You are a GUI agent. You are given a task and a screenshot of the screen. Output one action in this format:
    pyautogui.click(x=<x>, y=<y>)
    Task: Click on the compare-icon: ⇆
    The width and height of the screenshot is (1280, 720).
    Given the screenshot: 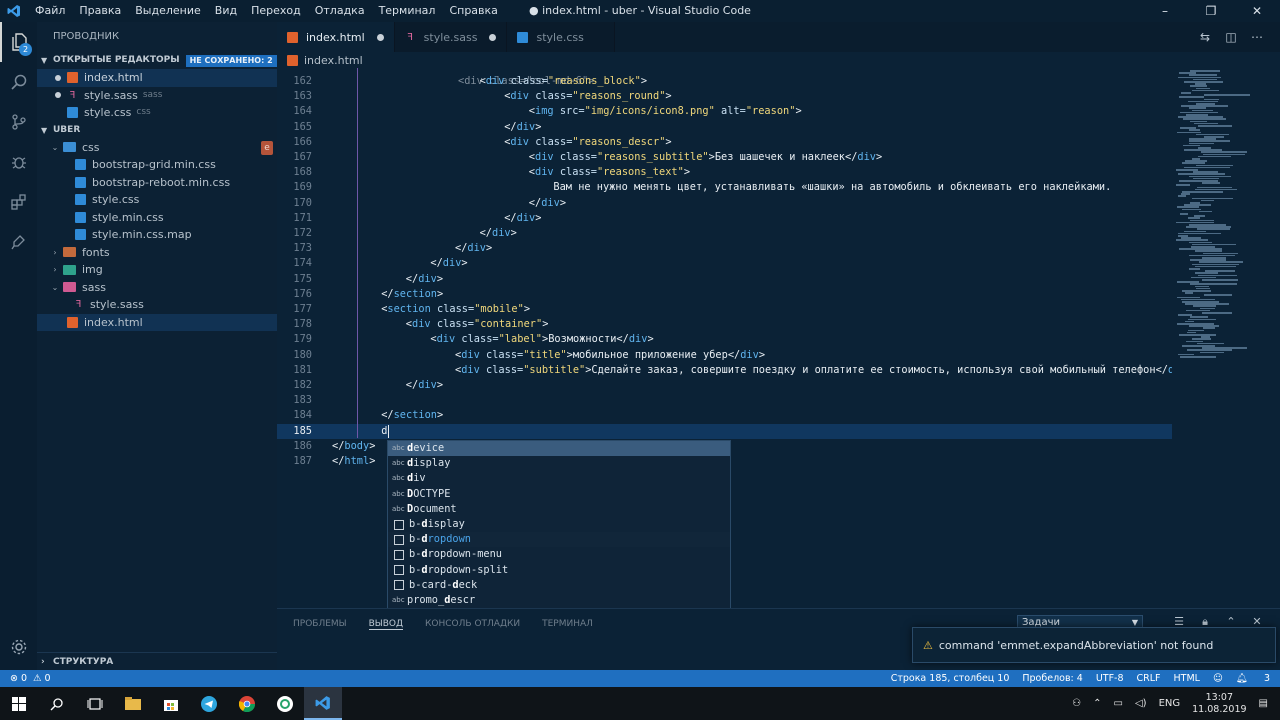 What is the action you would take?
    pyautogui.click(x=1205, y=37)
    